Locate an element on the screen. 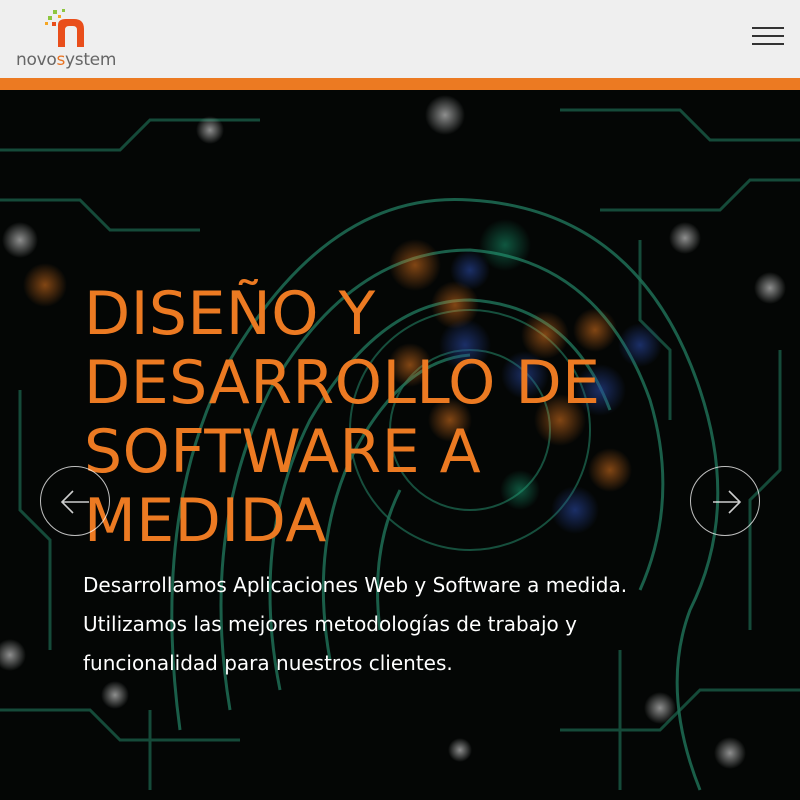 This screenshot has width=800, height=800. arrow-left-icon is located at coordinates (74, 502).